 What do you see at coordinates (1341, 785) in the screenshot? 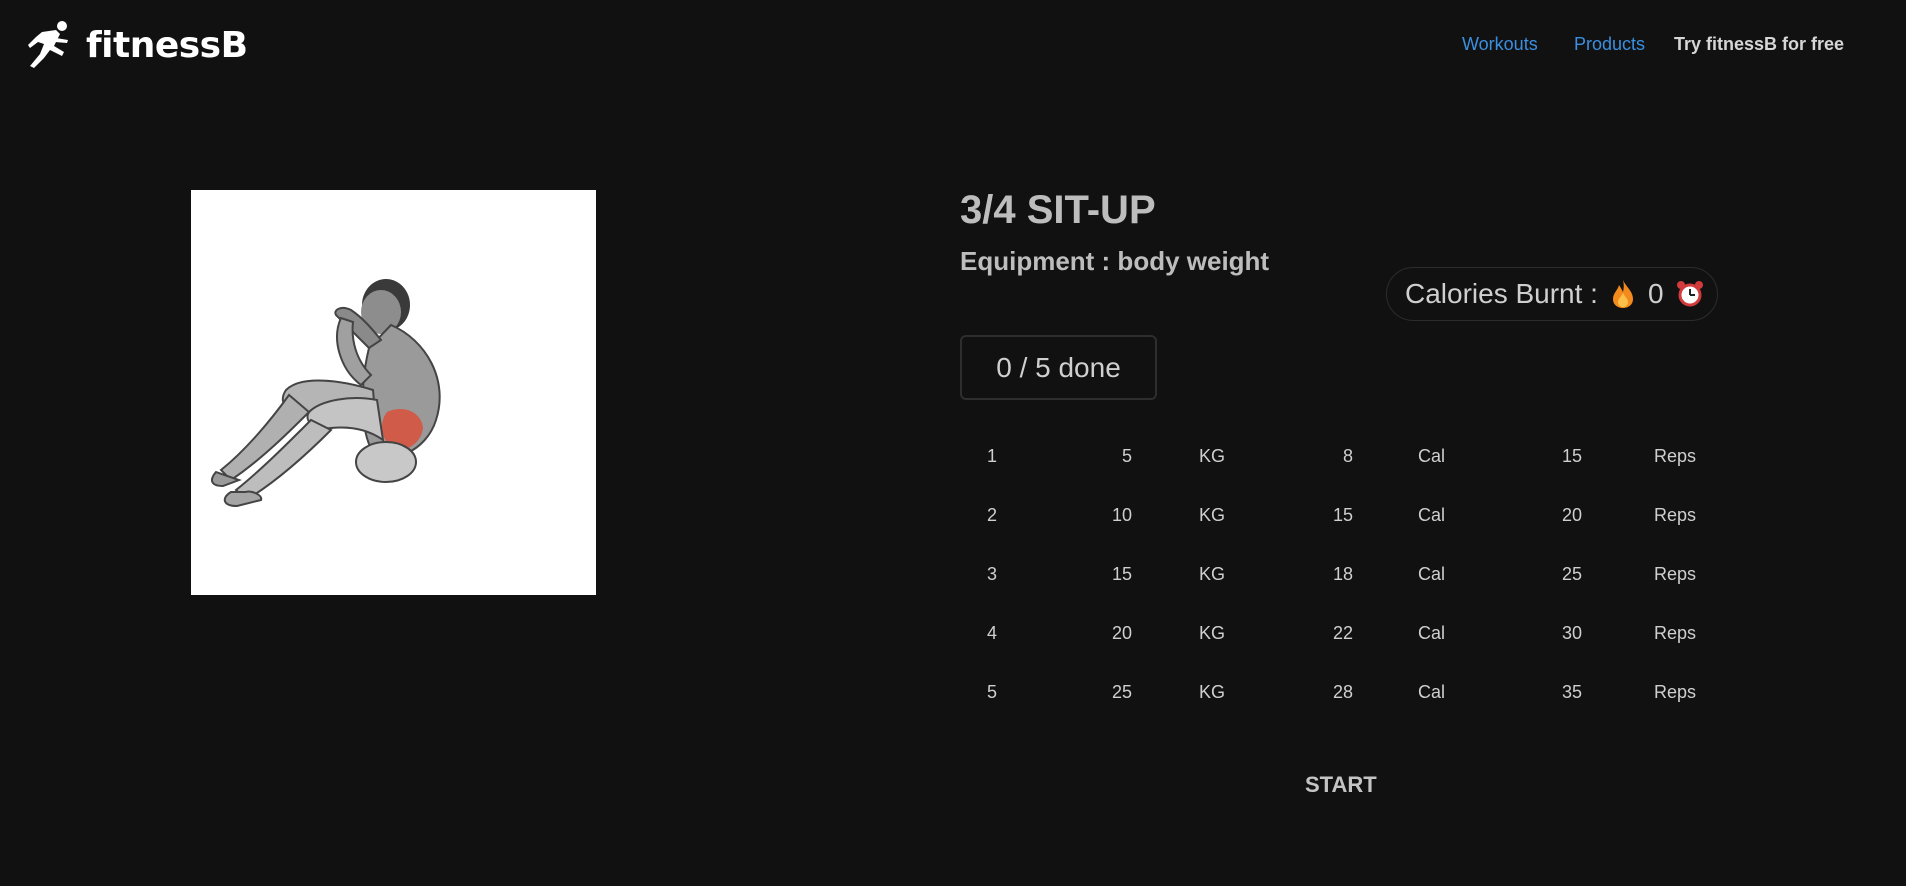
I see `start-button: START` at bounding box center [1341, 785].